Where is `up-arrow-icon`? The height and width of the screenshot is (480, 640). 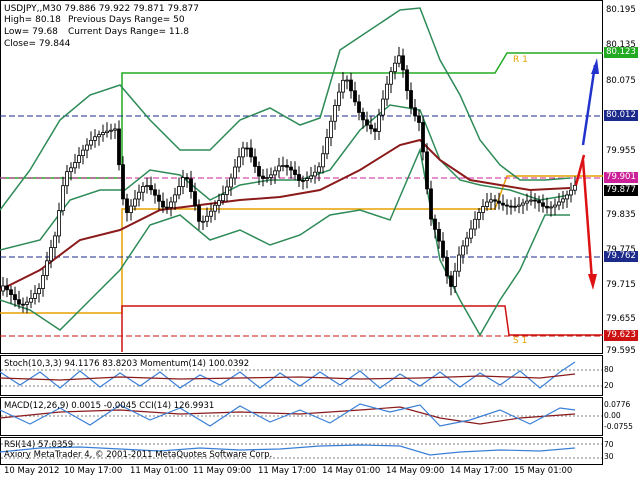
up-arrow-icon is located at coordinates (590, 102).